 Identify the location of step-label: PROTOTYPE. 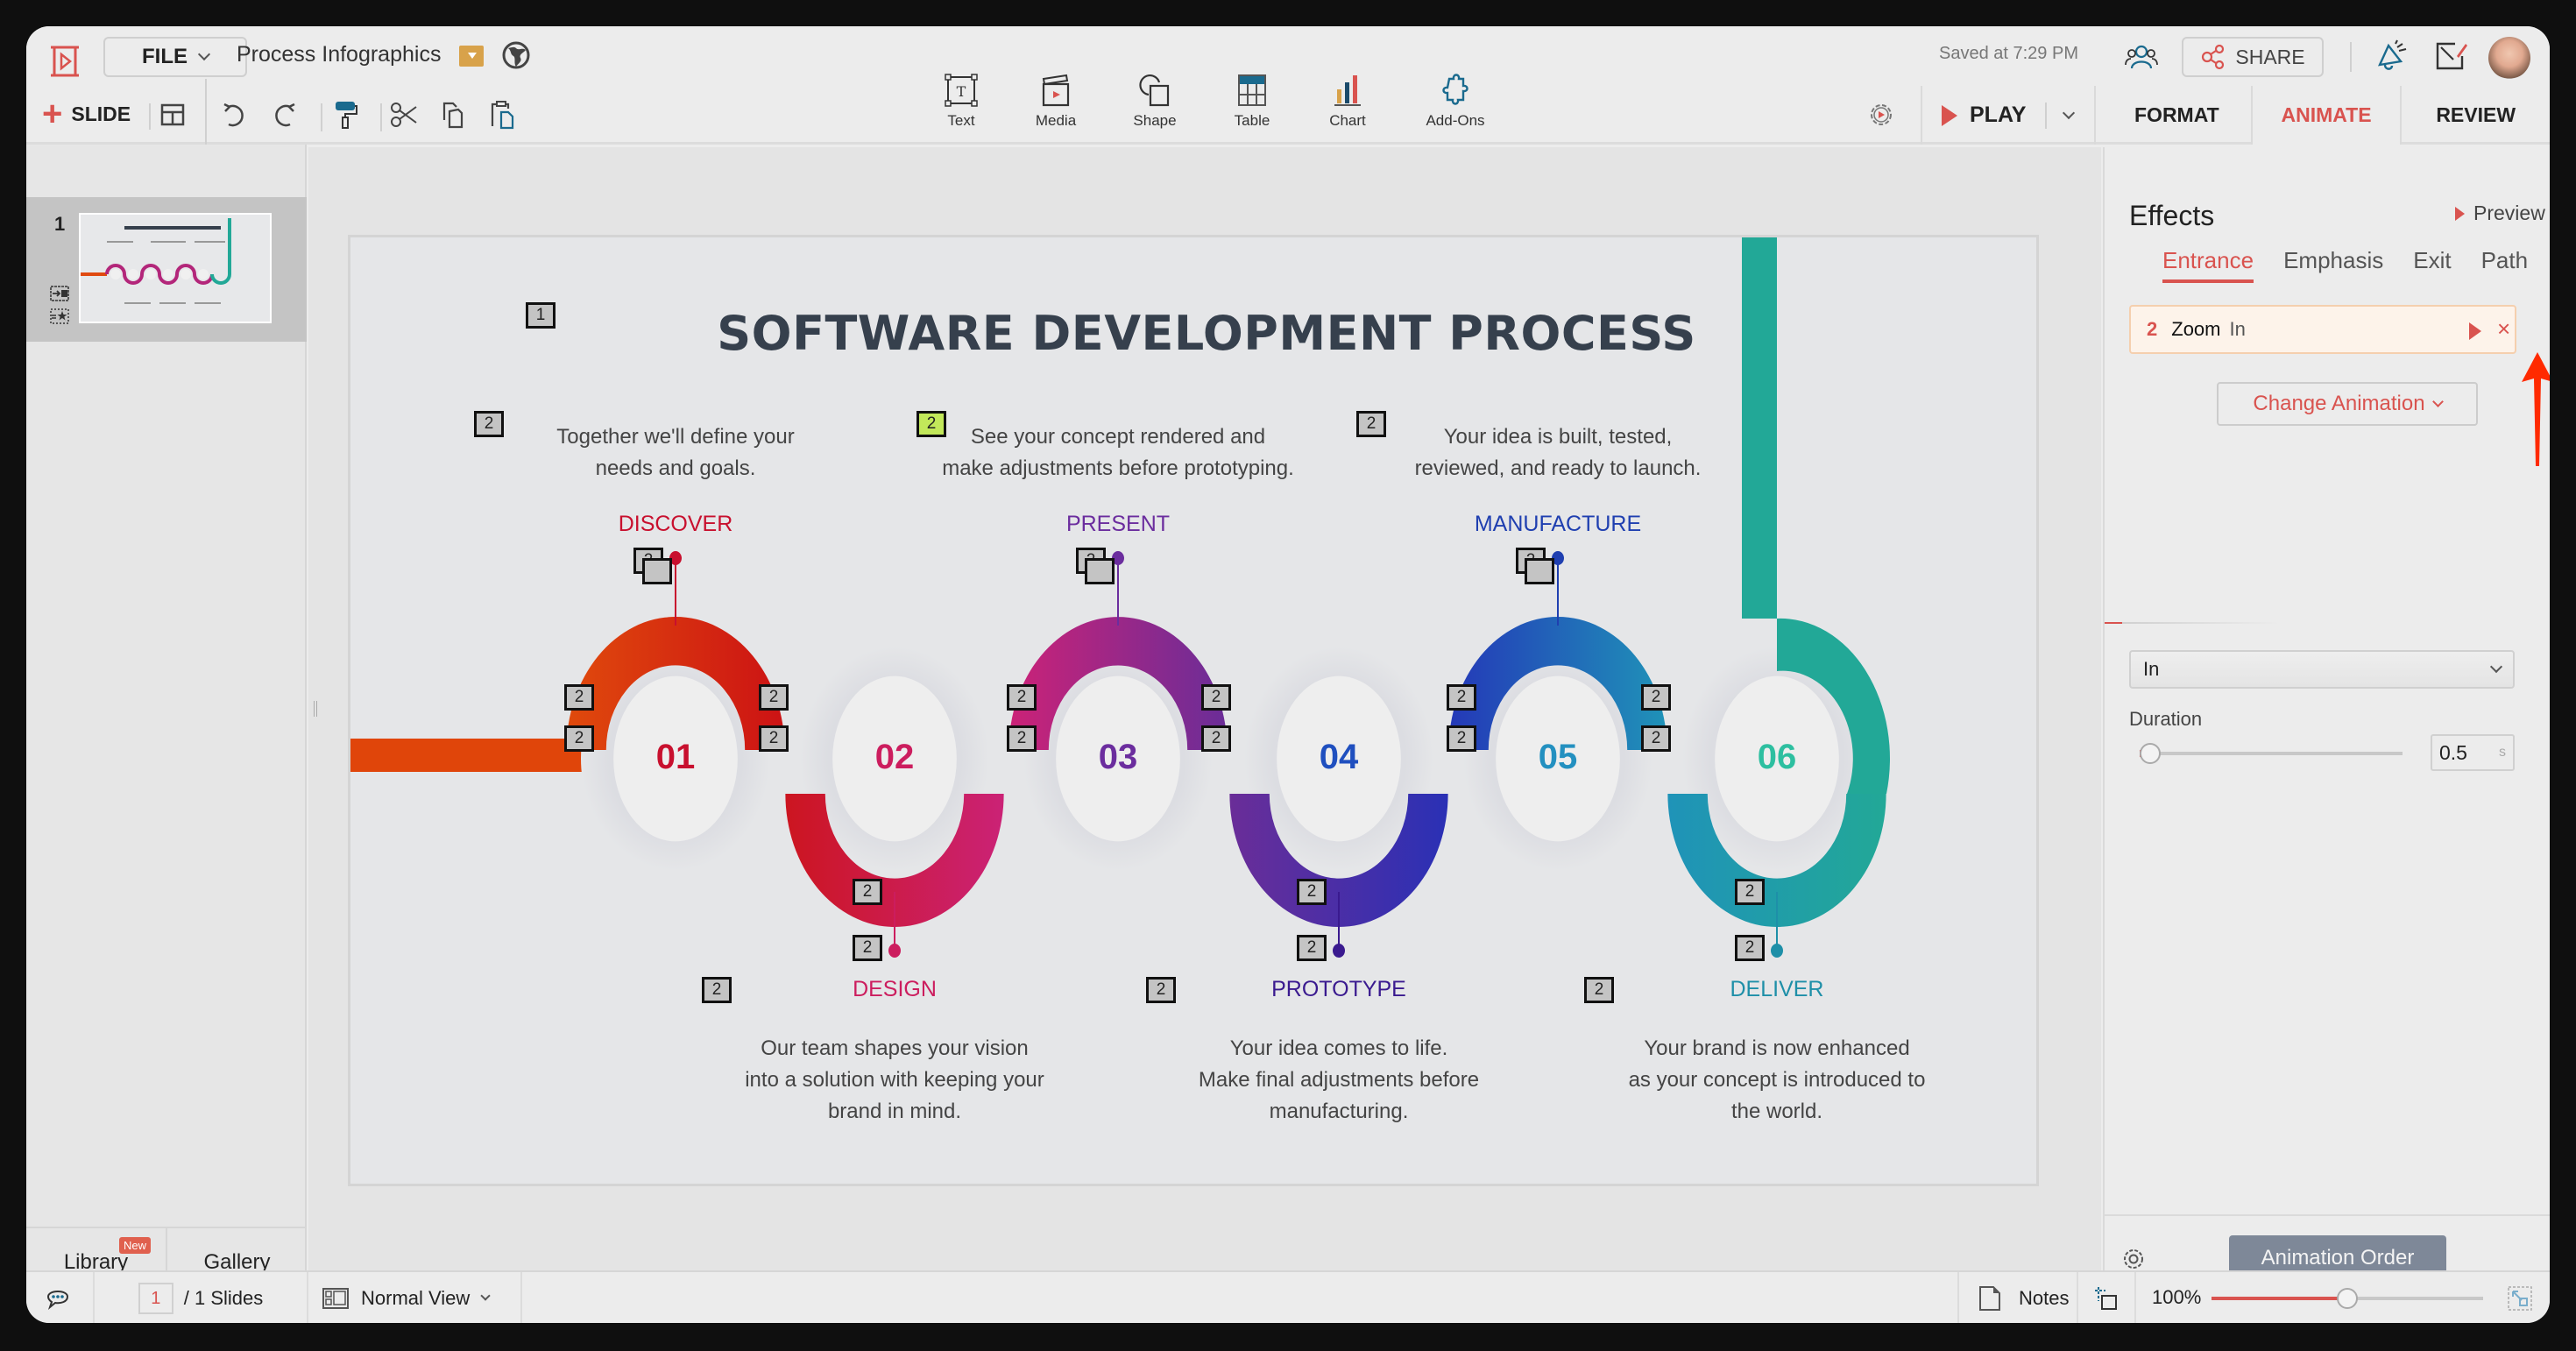
(1338, 989).